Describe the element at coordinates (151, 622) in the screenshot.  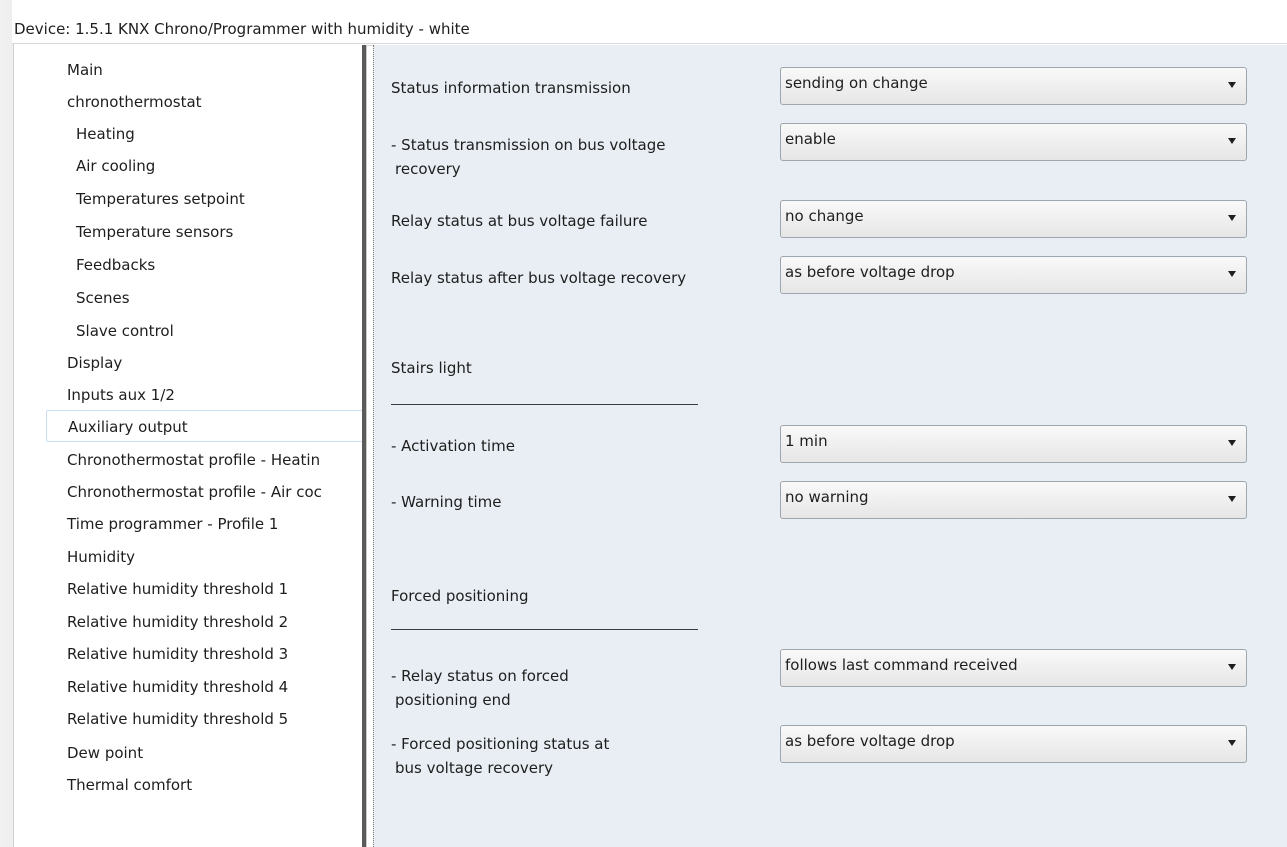
I see `tree-item-rh-threshold-2: Relative humidity threshold 2` at that location.